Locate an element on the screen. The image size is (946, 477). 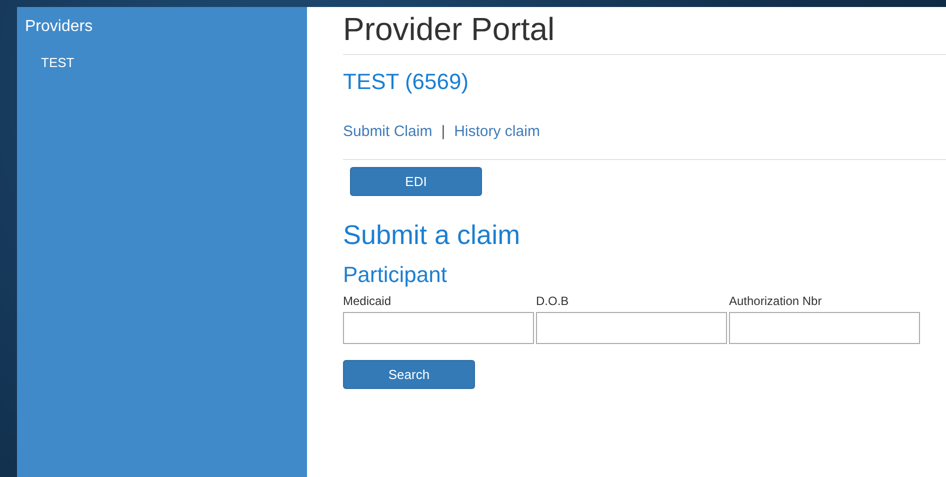
sidebar-item: TEST is located at coordinates (57, 62).